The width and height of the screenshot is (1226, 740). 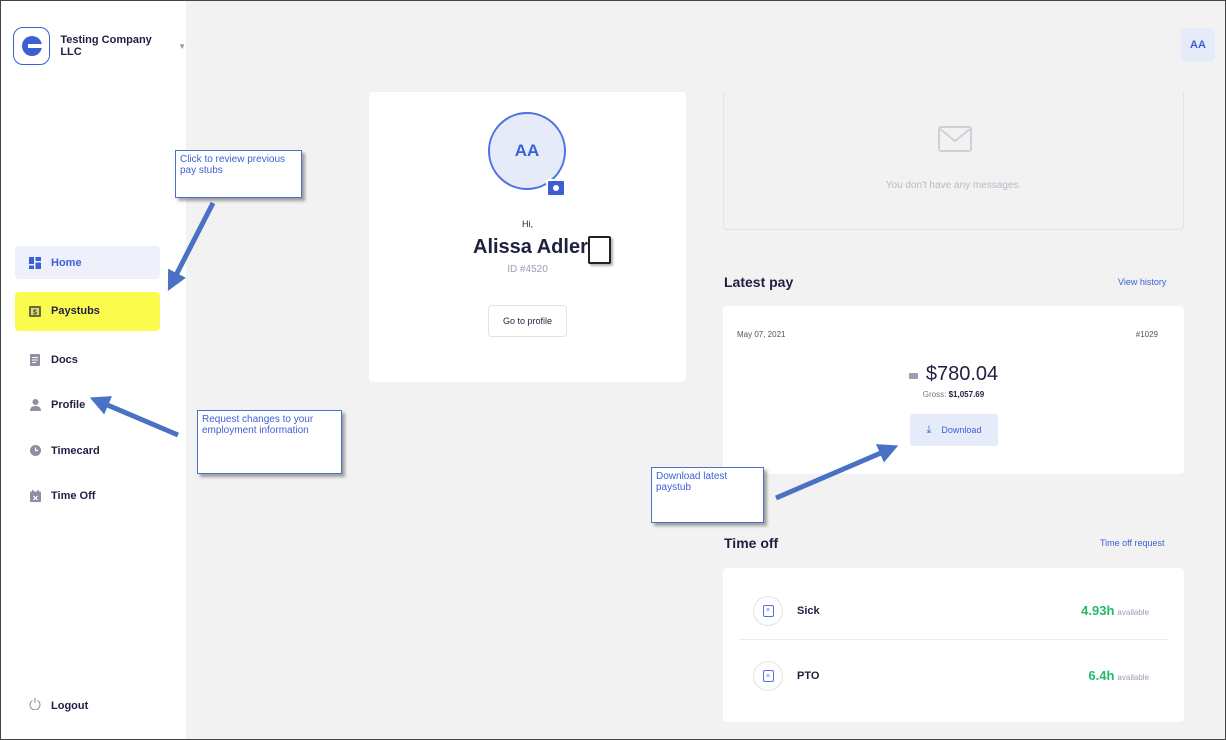 What do you see at coordinates (238, 174) in the screenshot?
I see `paystubs-callout: Click to review previous pay stubs` at bounding box center [238, 174].